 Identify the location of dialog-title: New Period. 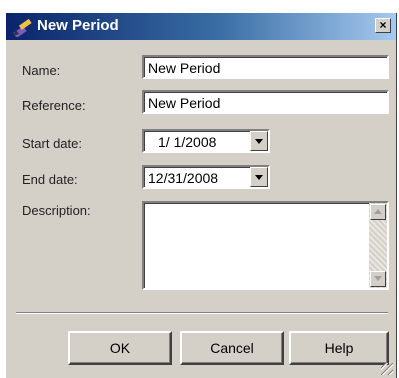
(78, 25).